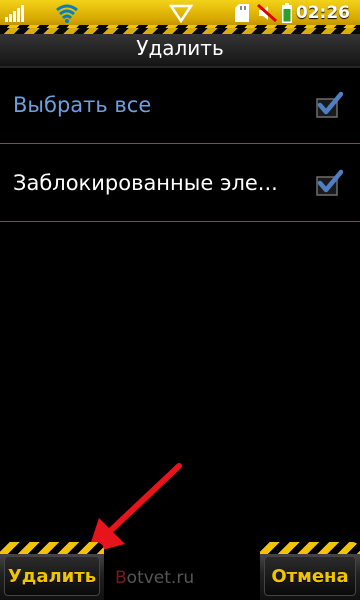 This screenshot has height=600, width=360. I want to click on status-bar: 02:26, so click(180, 14).